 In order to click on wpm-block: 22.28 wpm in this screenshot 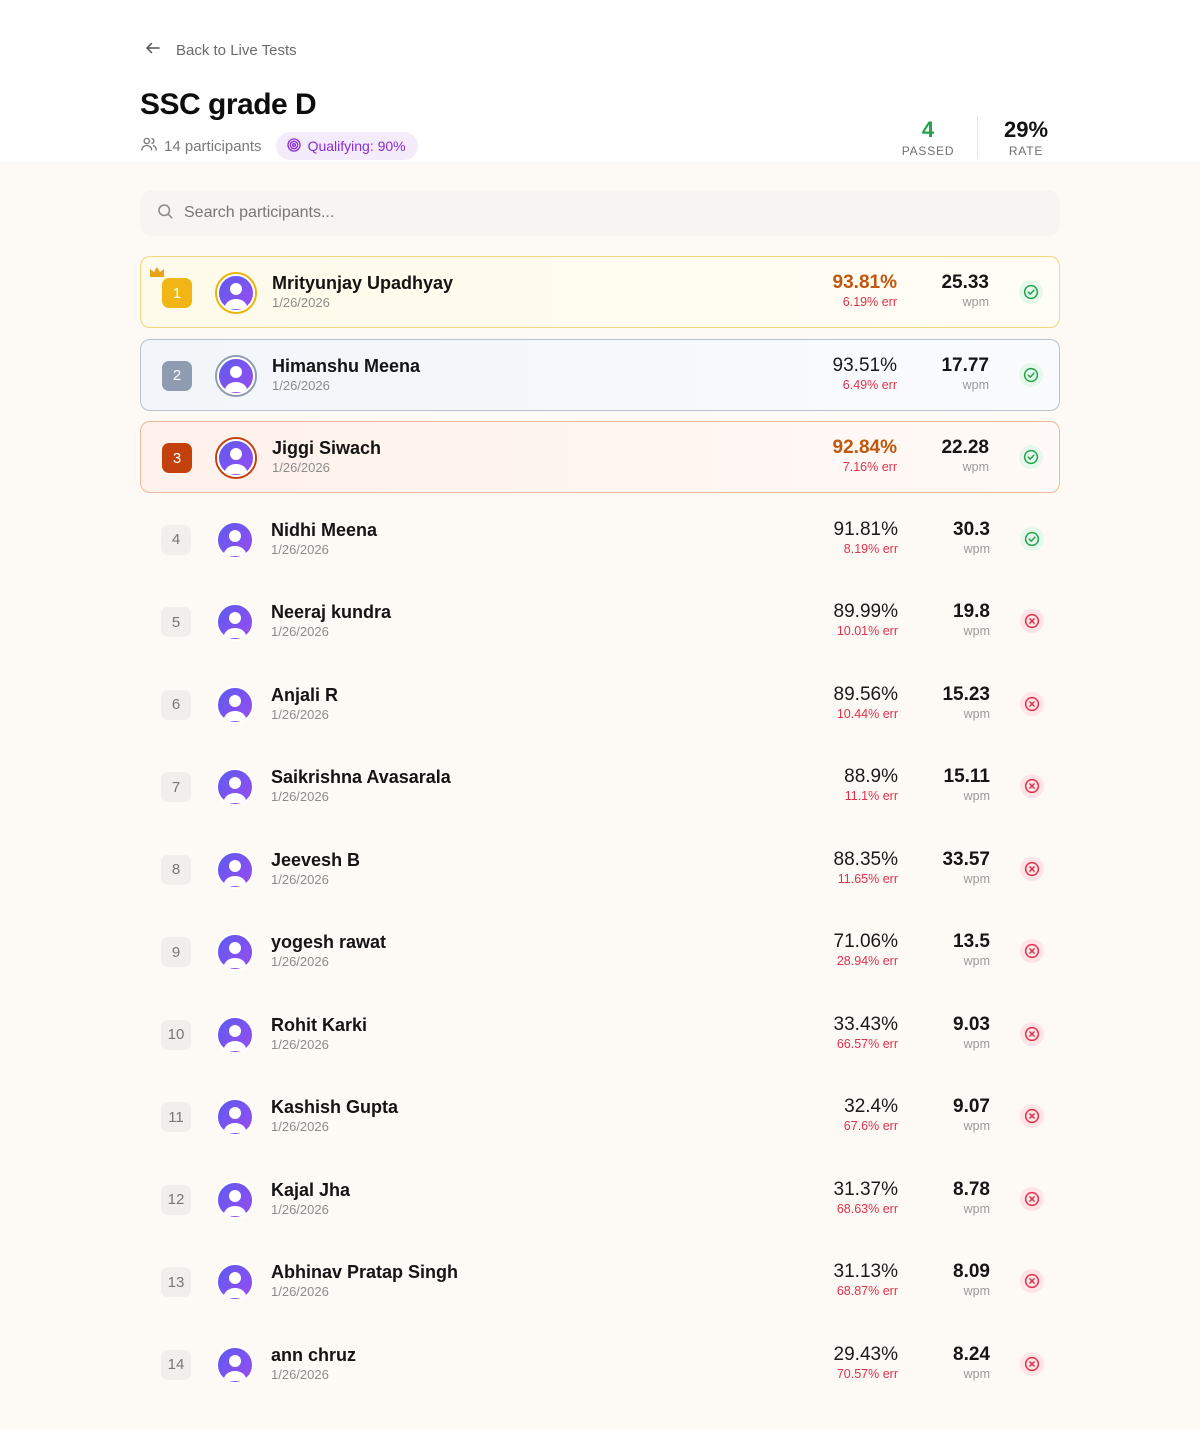, I will do `click(965, 455)`.